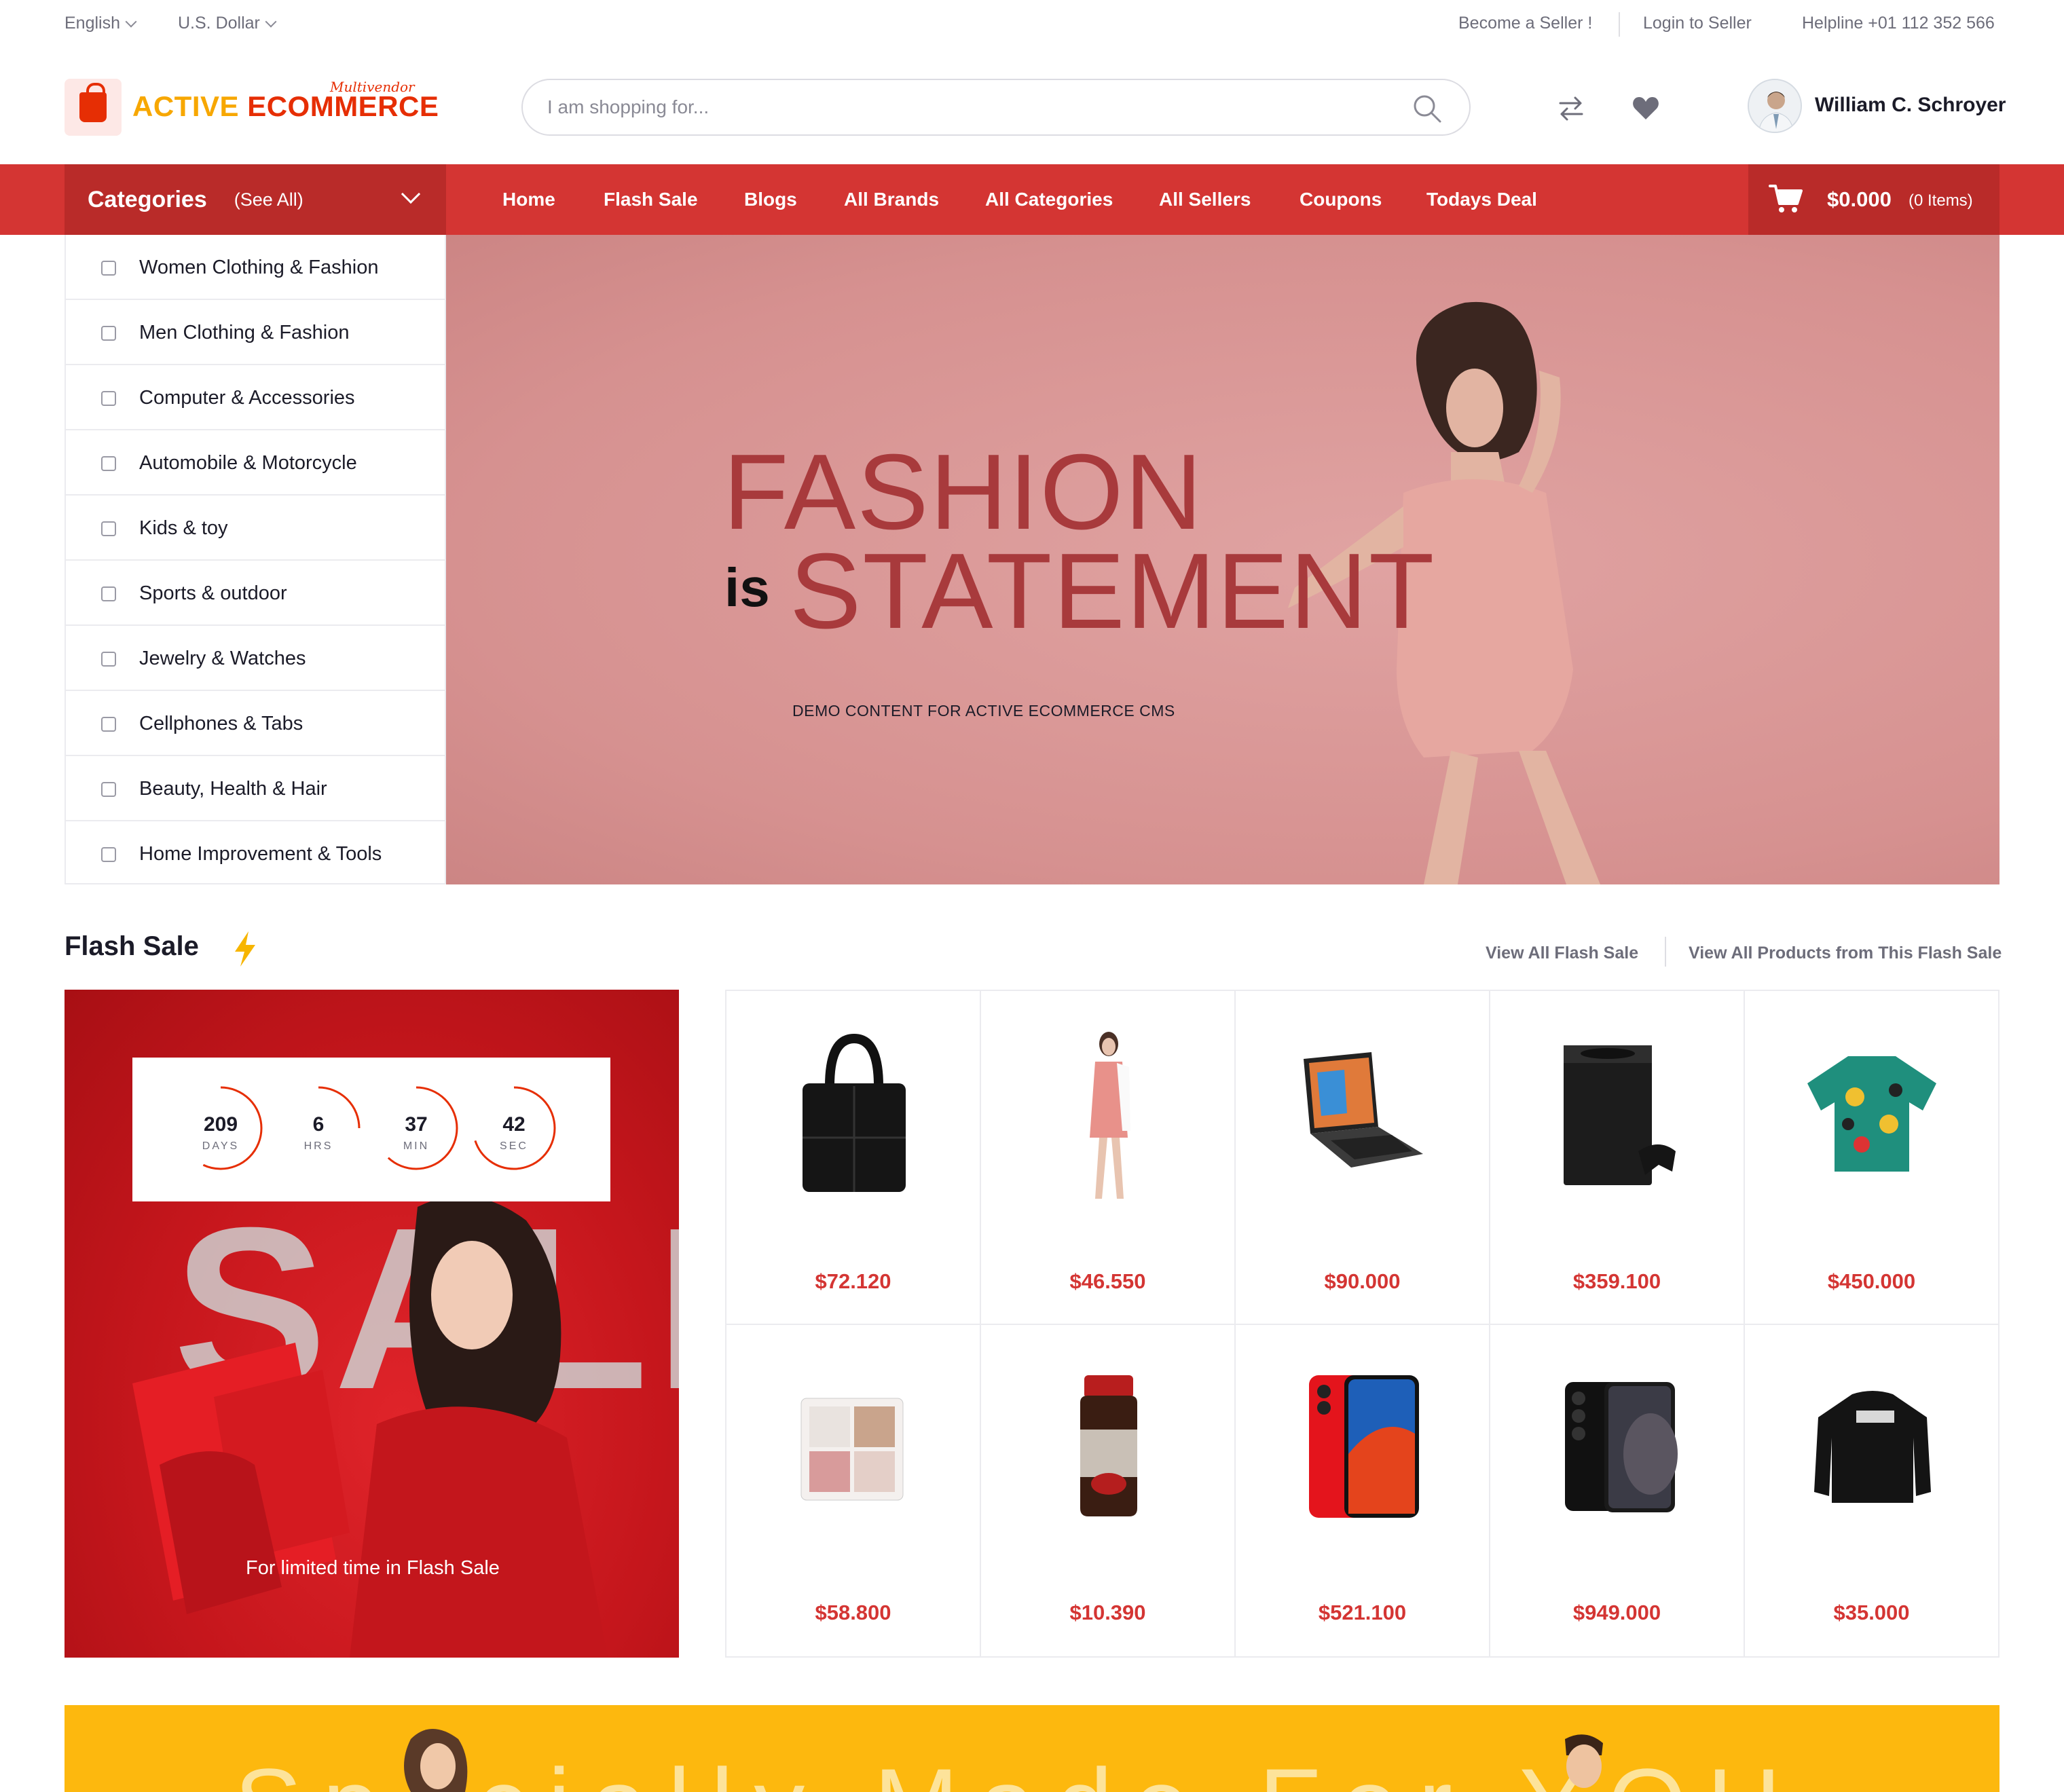 Image resolution: width=2064 pixels, height=1792 pixels. Describe the element at coordinates (1107, 1281) in the screenshot. I see `product-price: $46.550` at that location.